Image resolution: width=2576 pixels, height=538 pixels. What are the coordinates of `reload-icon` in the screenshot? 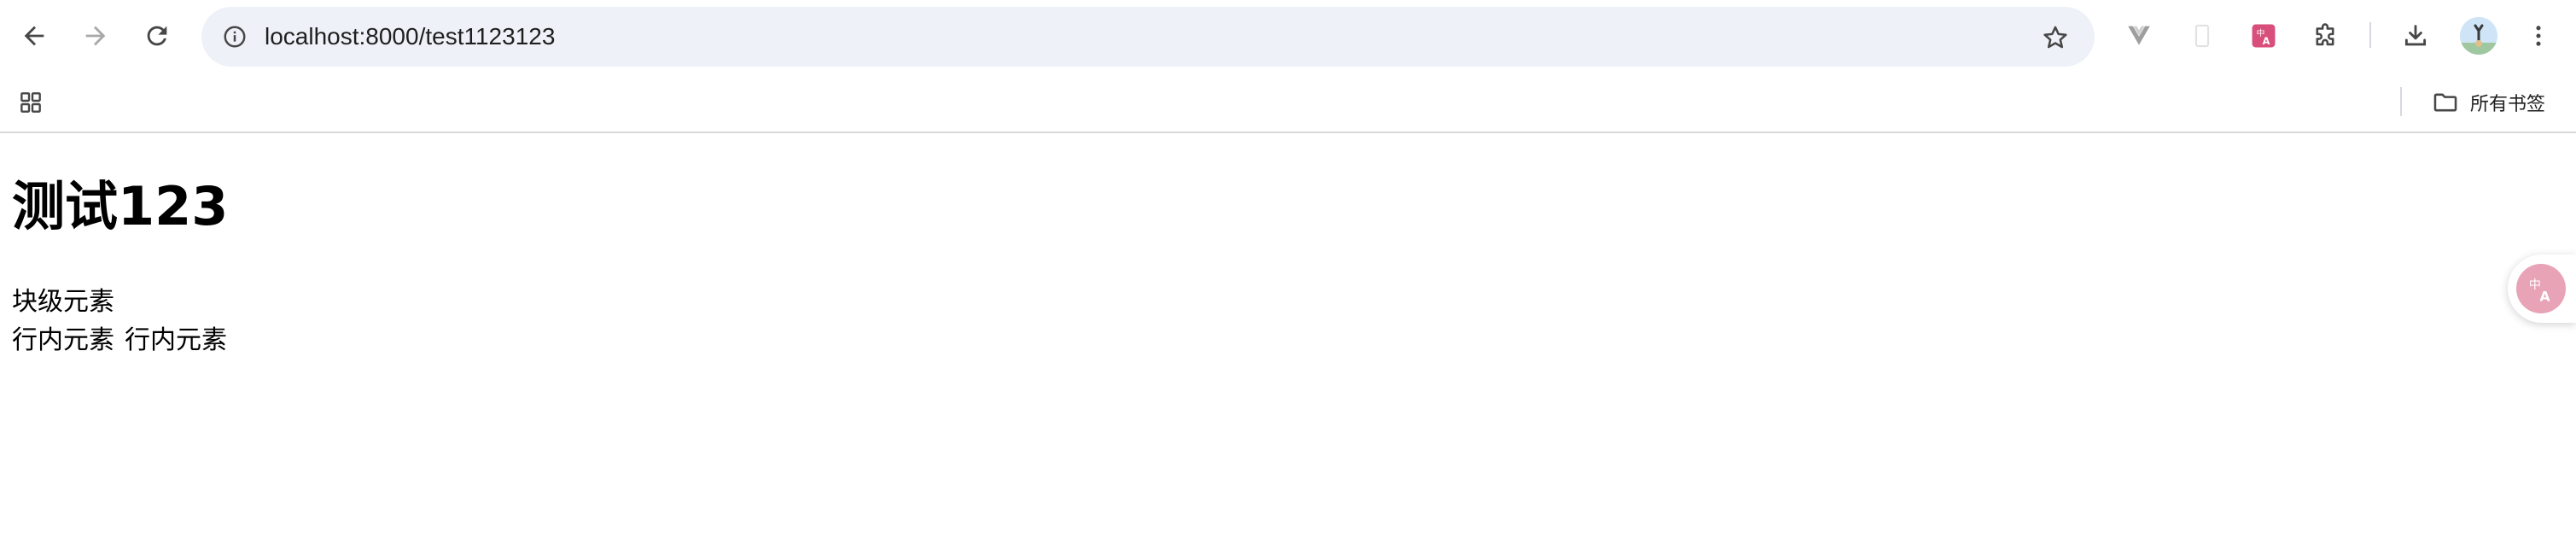 It's located at (157, 36).